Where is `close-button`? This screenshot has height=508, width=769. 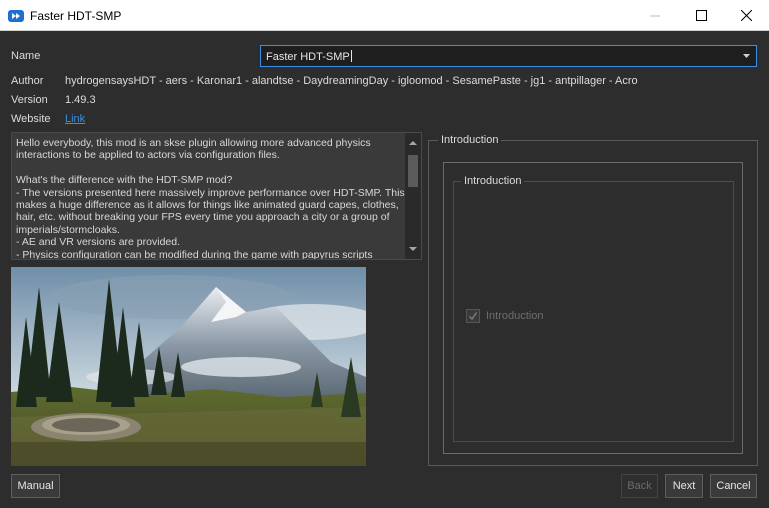
close-button is located at coordinates (746, 15).